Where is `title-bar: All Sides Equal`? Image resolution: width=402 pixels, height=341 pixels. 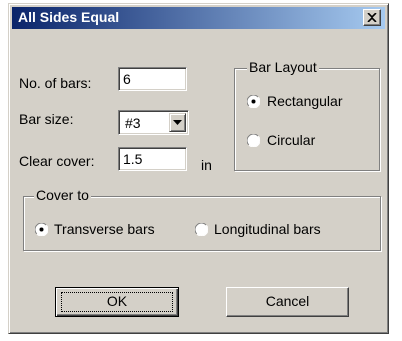 title-bar: All Sides Equal is located at coordinates (198, 18).